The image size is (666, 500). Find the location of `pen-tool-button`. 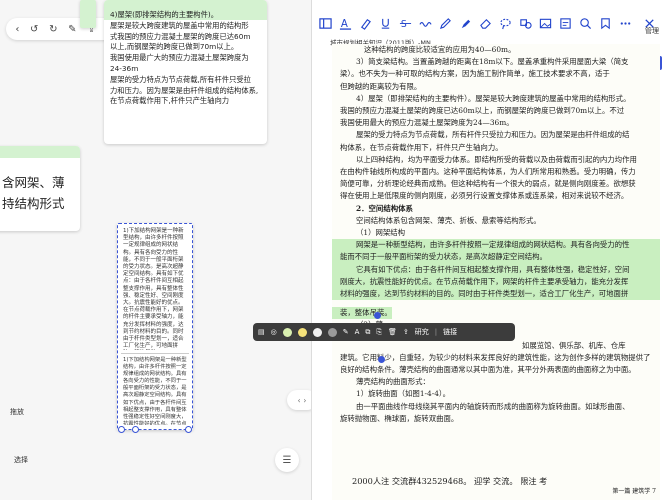

pen-tool-button is located at coordinates (445, 23).